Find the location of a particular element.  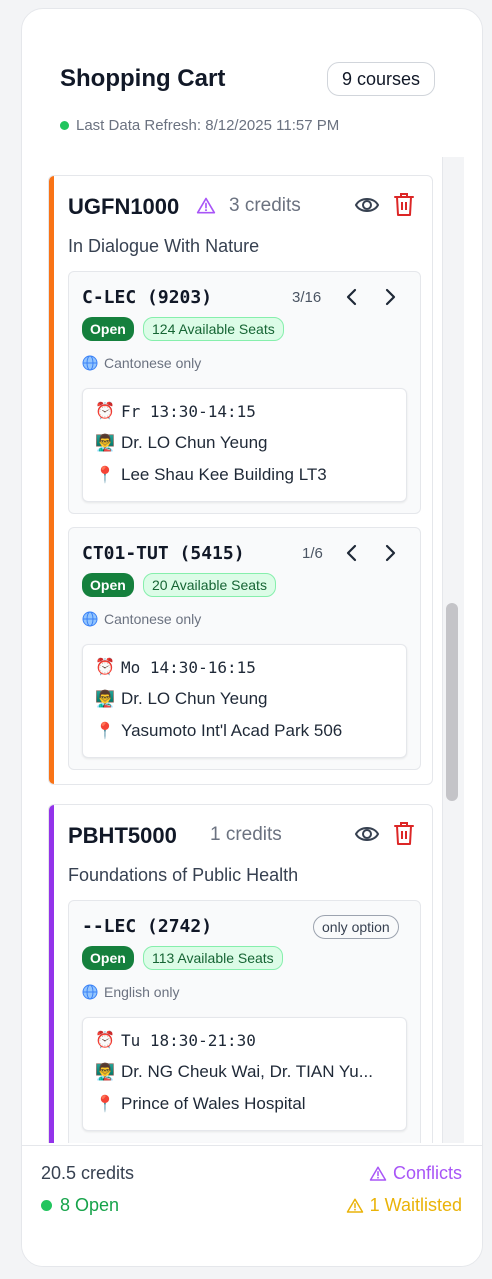

seats-badge: 20 Available Seats is located at coordinates (209, 585).